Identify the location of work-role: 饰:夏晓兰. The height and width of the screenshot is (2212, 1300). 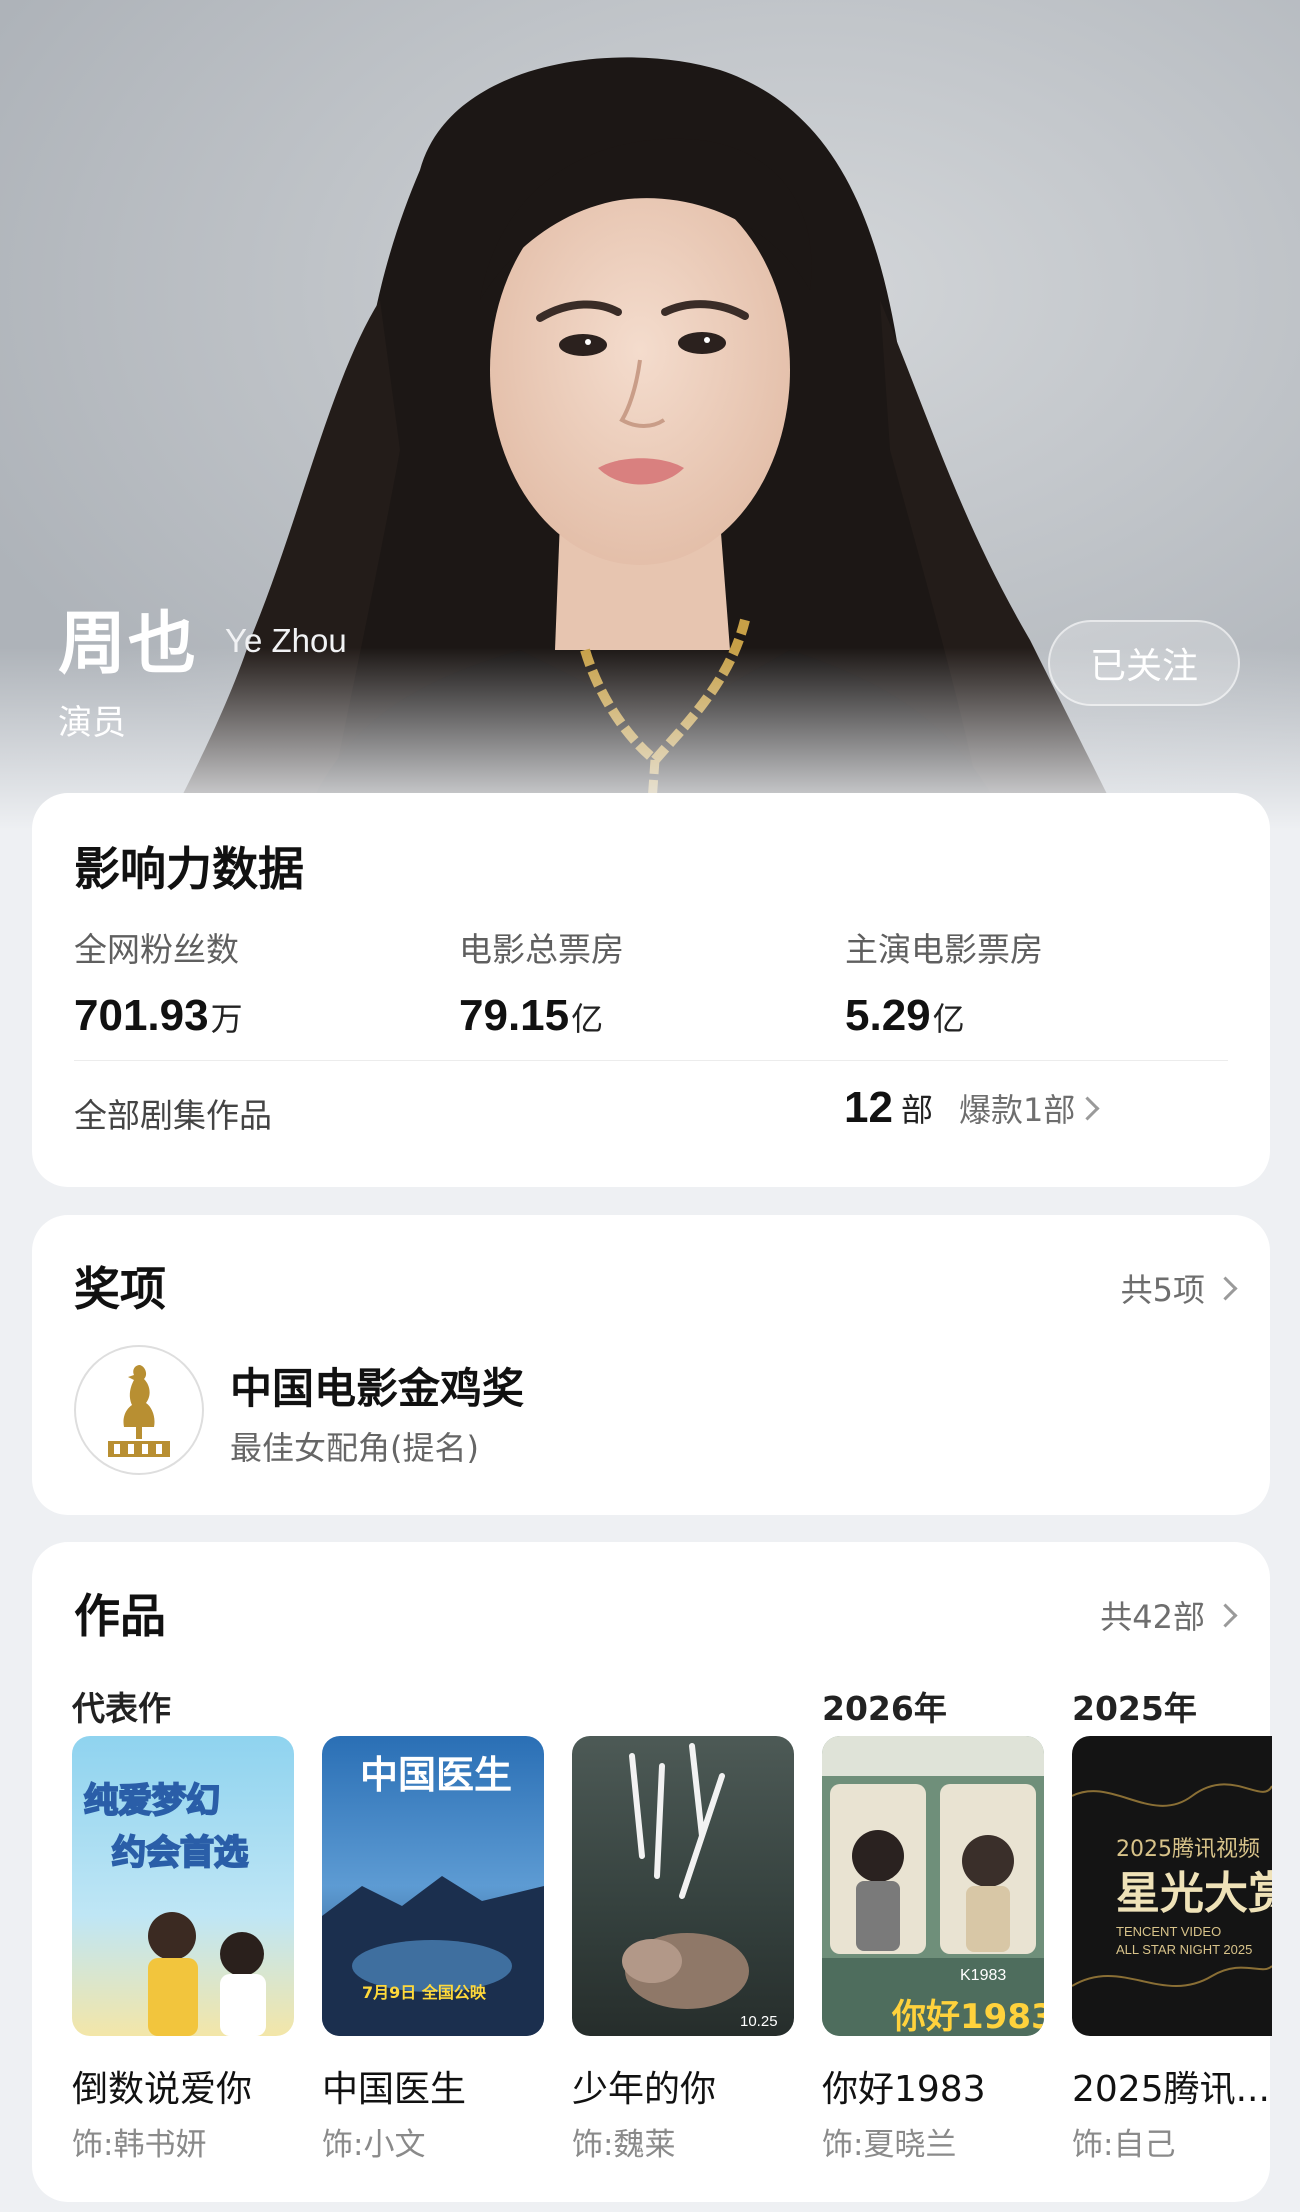
(889, 2145).